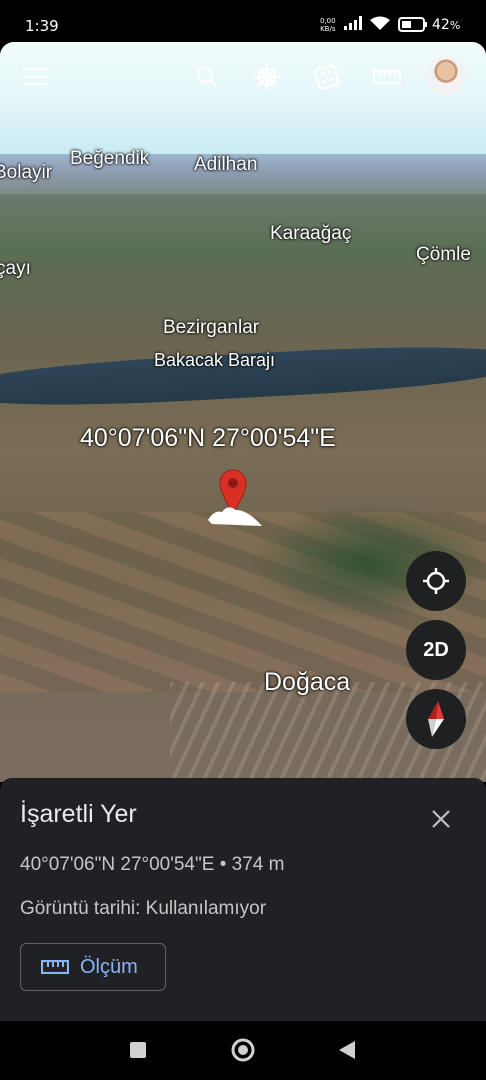  What do you see at coordinates (441, 819) in the screenshot?
I see `close-icon` at bounding box center [441, 819].